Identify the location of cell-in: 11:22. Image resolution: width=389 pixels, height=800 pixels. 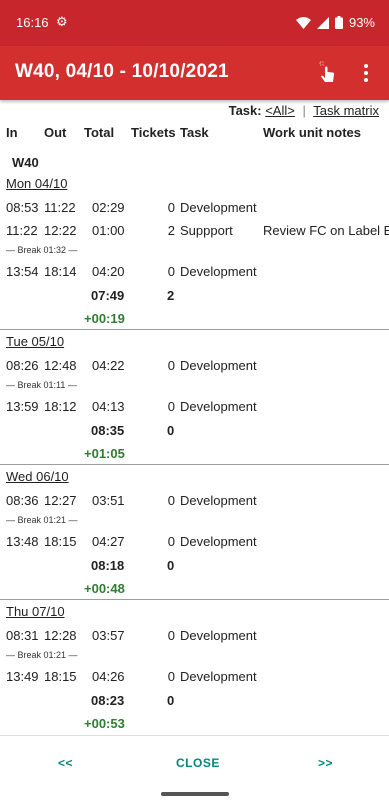
(22, 230).